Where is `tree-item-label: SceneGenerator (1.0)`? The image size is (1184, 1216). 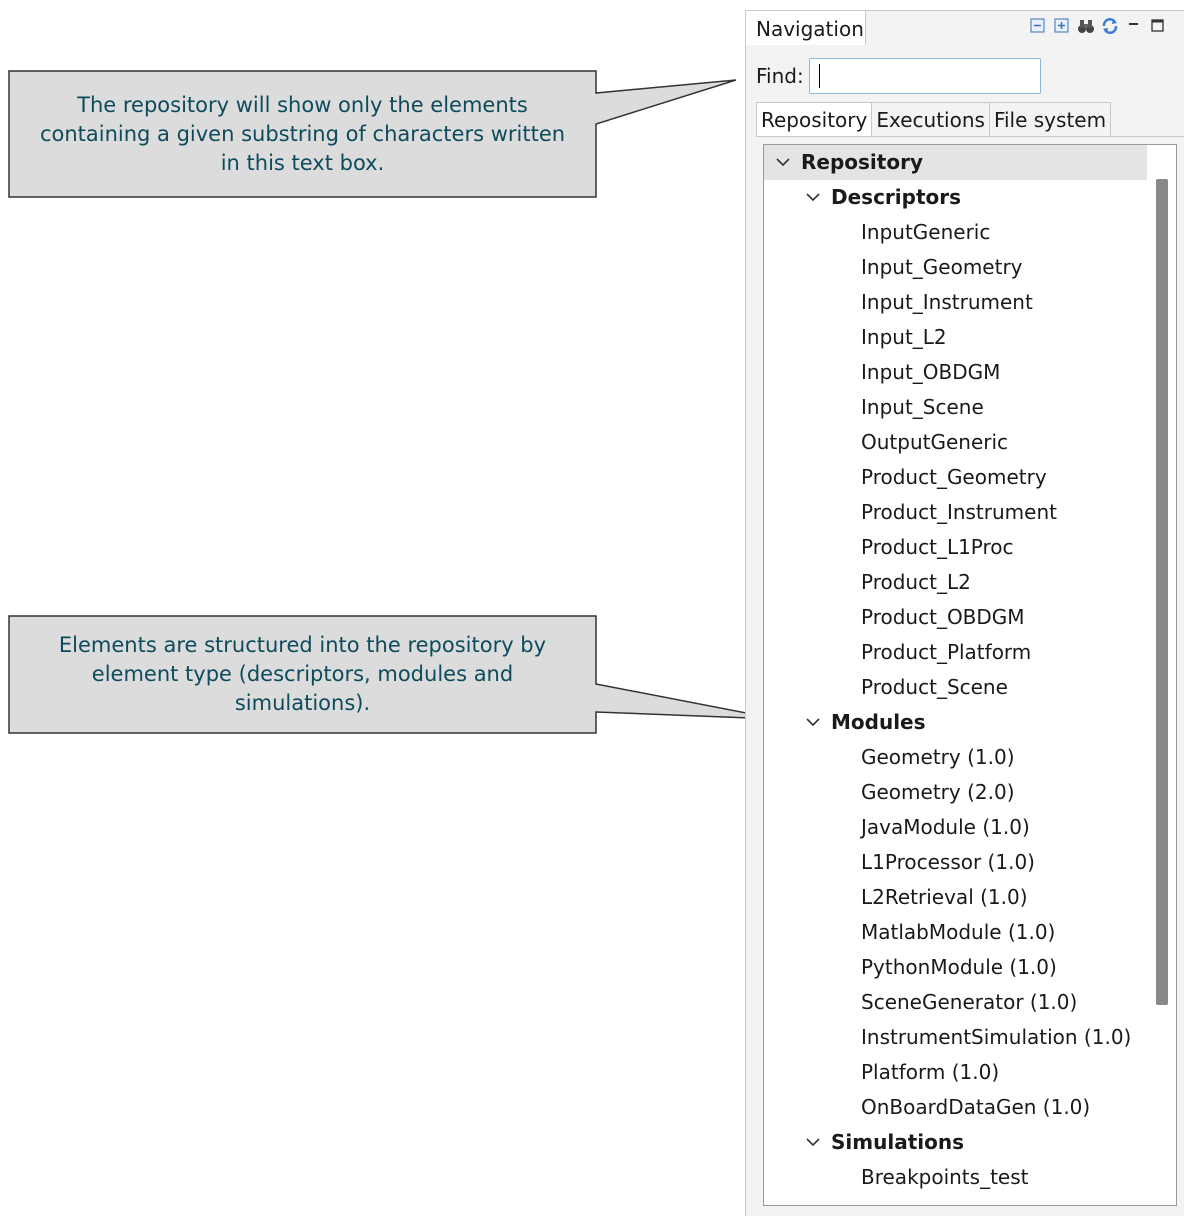
tree-item-label: SceneGenerator (1.0) is located at coordinates (969, 1002).